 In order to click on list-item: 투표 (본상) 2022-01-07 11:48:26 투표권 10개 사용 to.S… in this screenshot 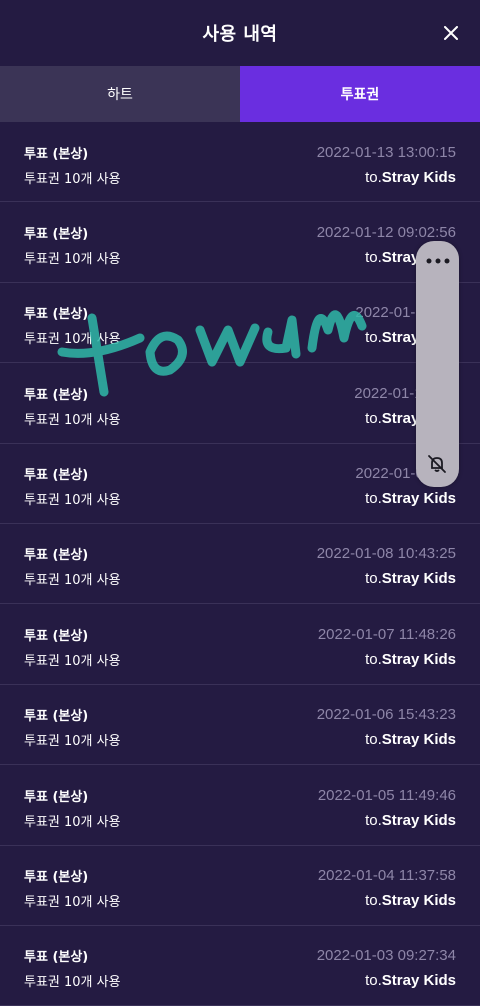, I will do `click(240, 644)`.